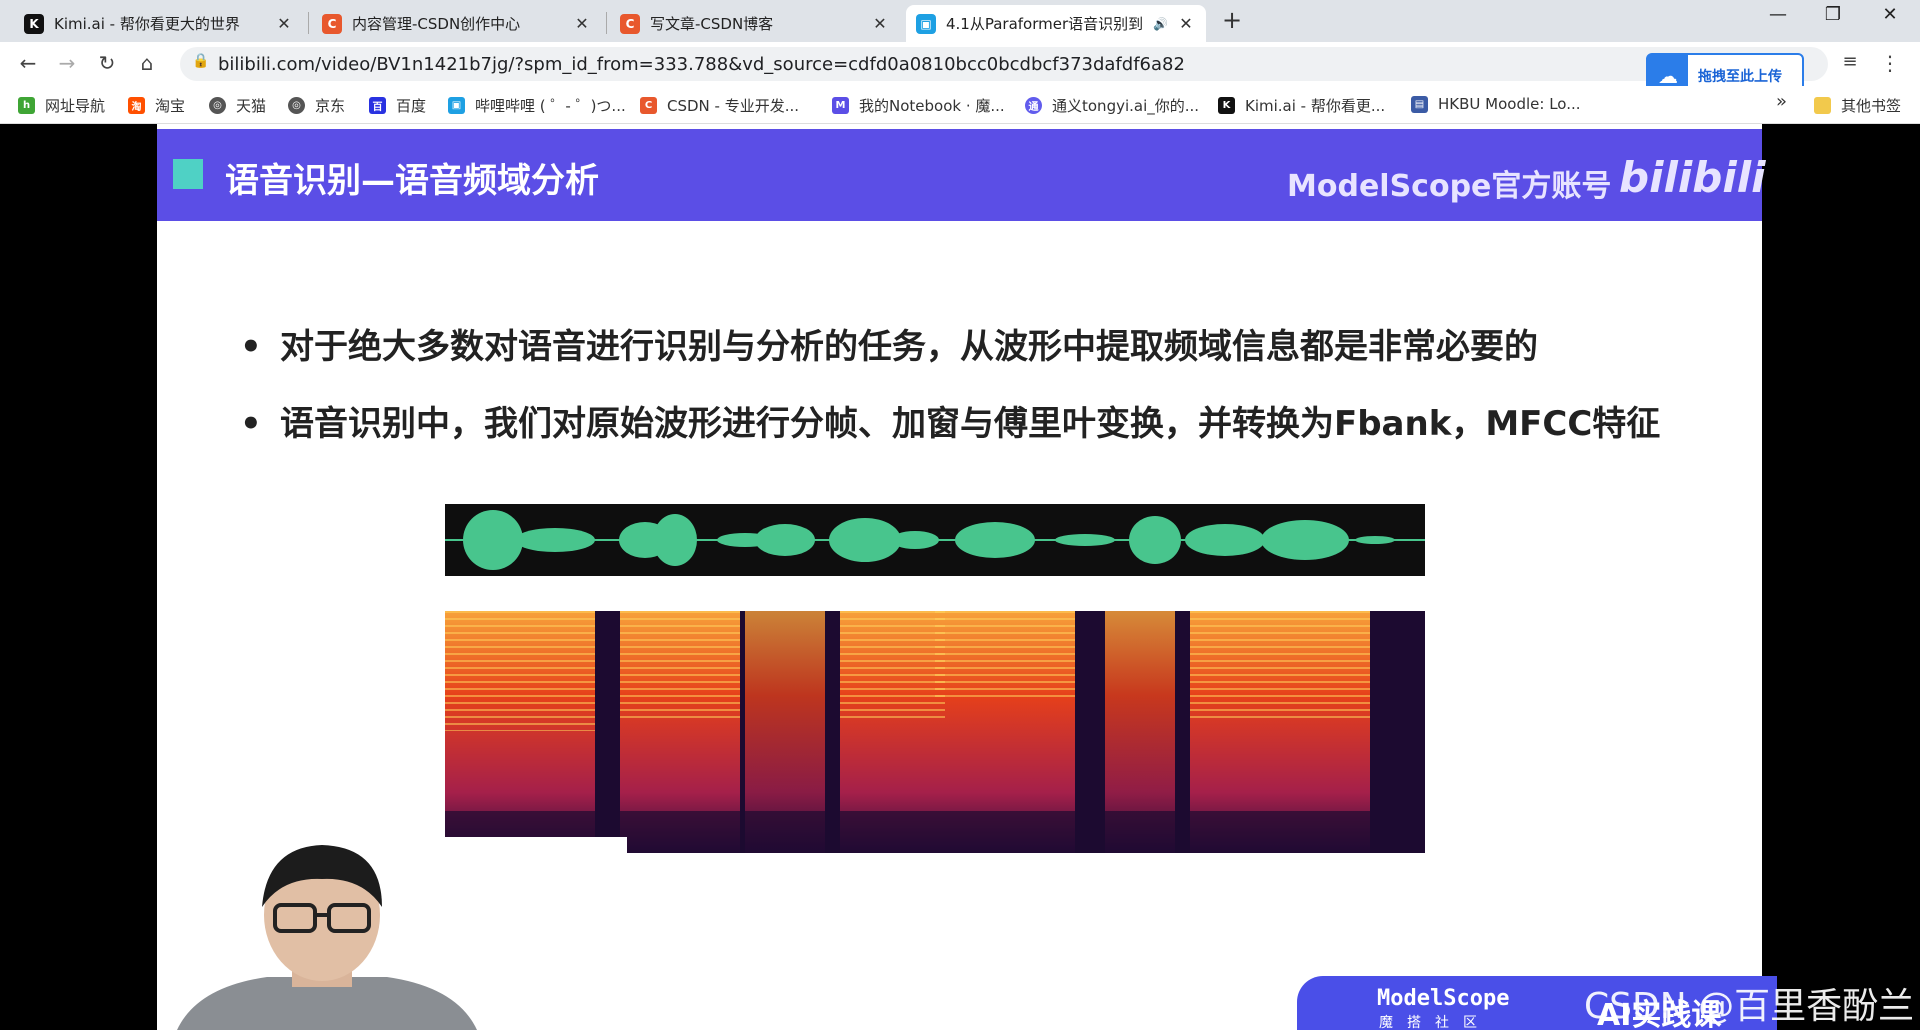 This screenshot has width=1920, height=1030. I want to click on bookmark-tmall: ◎ 天猫, so click(237, 105).